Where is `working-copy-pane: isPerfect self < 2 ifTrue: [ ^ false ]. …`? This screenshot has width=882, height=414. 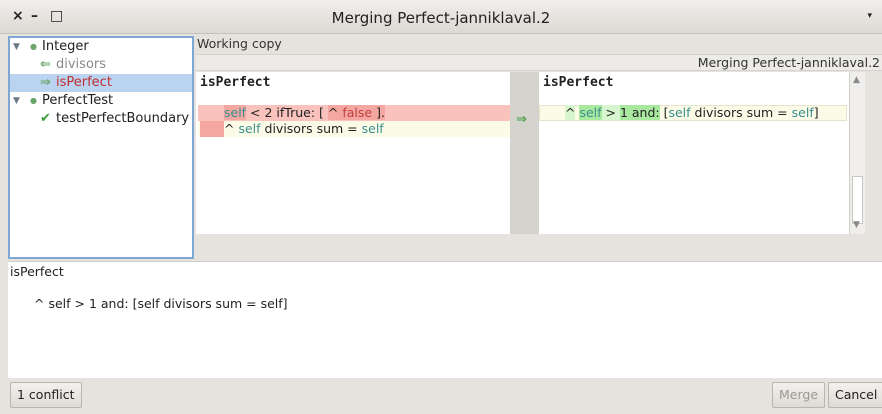
working-copy-pane: isPerfect self < 2 ifTrue: [ ^ false ]. … is located at coordinates (353, 153).